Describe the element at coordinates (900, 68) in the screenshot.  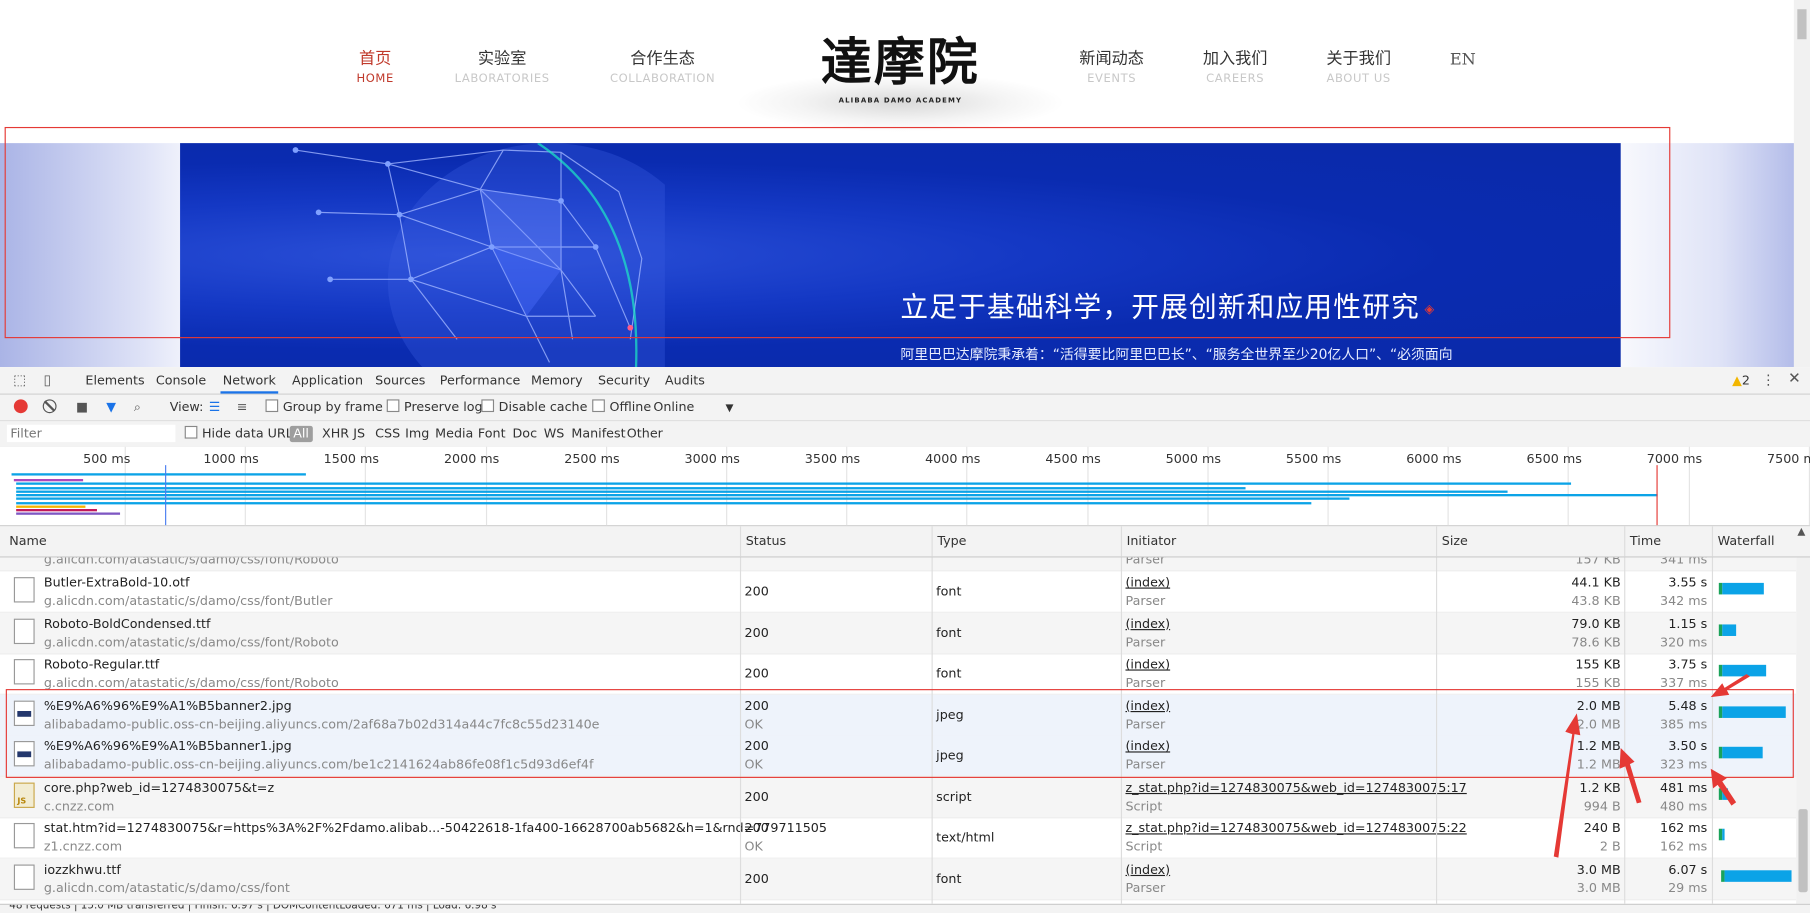
I see `damo-logo: 達摩院 ALIBABA DAMO ACADEMY` at that location.